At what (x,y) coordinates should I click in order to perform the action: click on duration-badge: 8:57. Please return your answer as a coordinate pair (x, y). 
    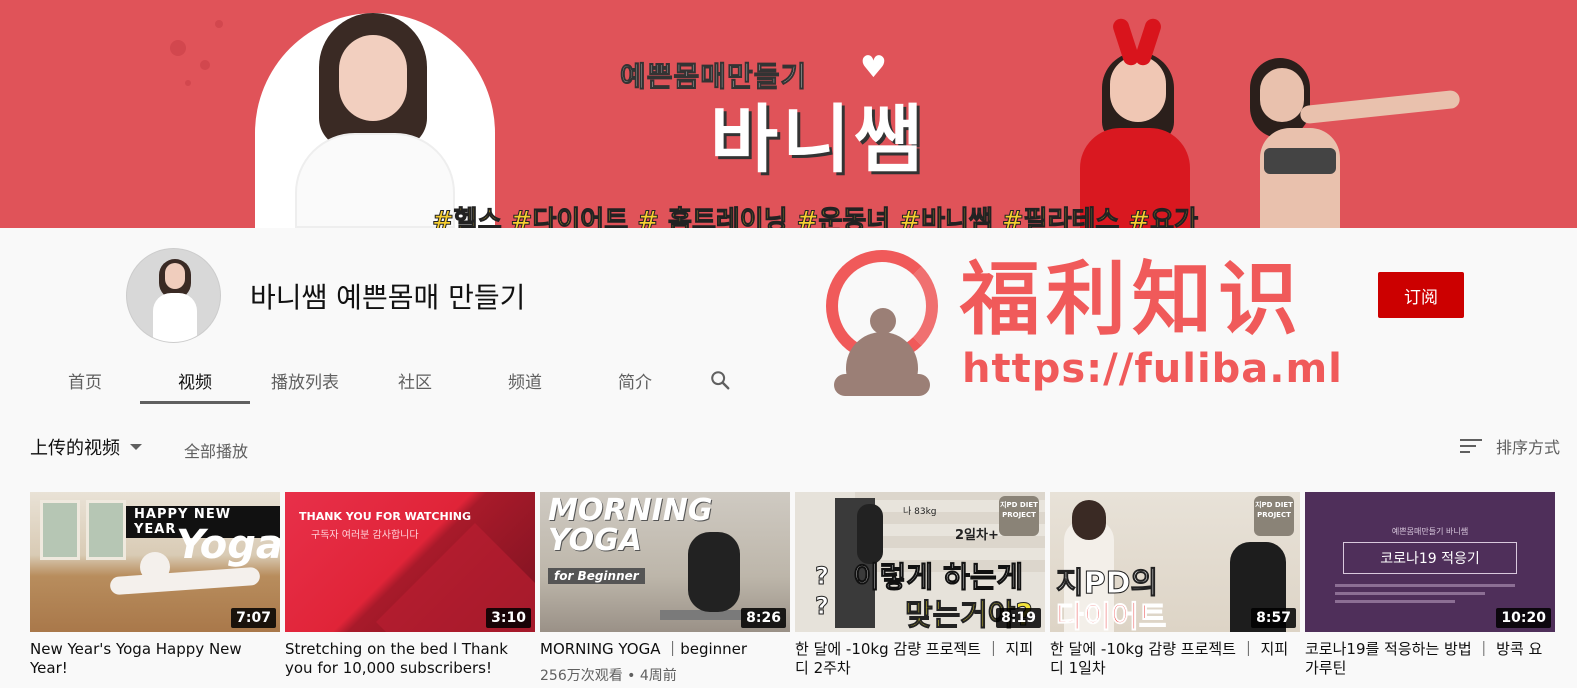
    Looking at the image, I should click on (1273, 618).